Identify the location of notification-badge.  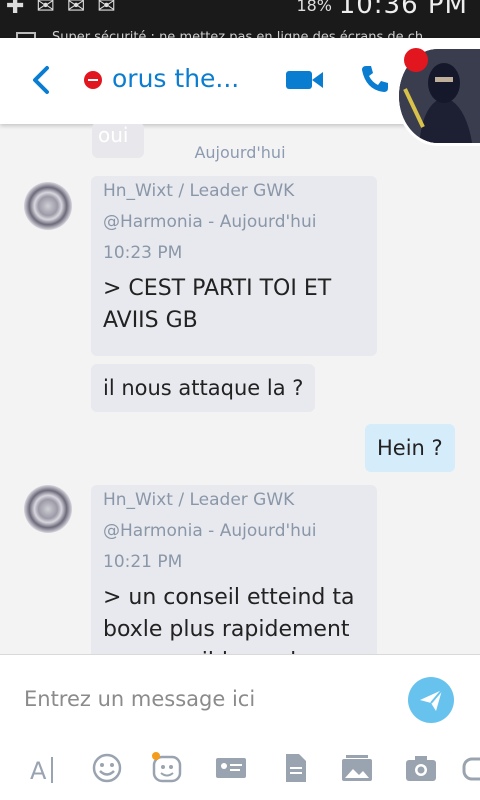
(416, 60).